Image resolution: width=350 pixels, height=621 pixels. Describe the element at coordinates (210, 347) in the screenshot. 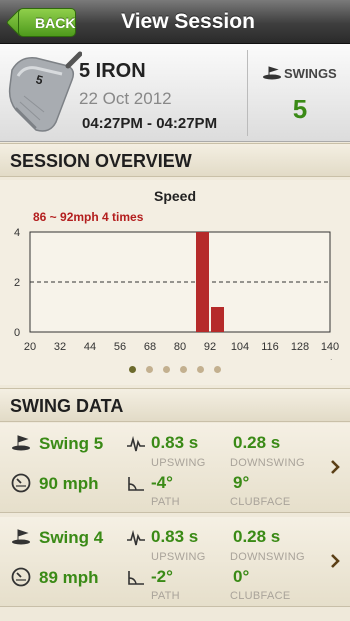

I see `x-tick-label: 92` at that location.